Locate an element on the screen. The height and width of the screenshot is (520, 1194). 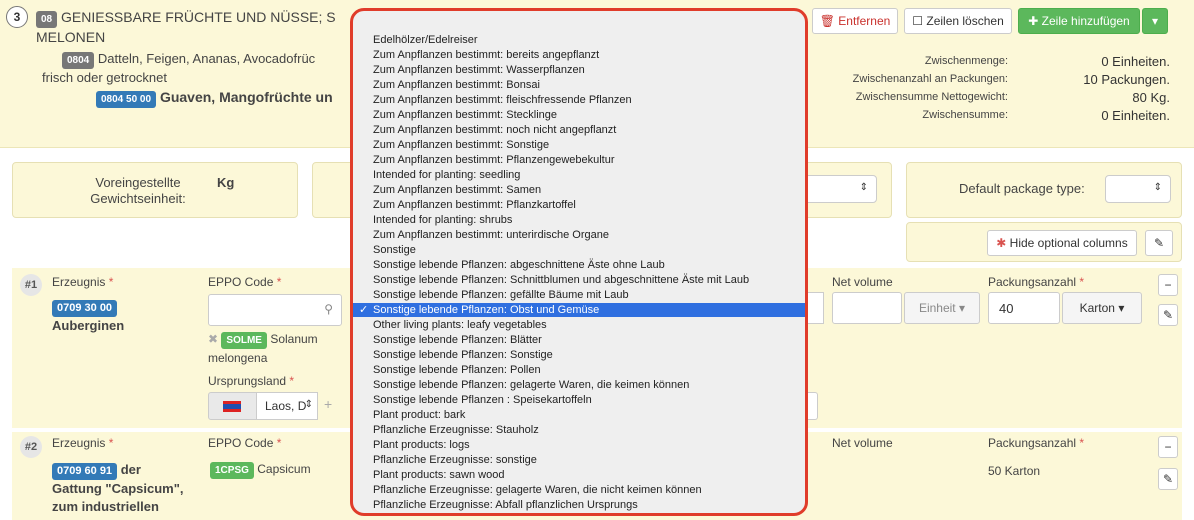
origin-select: Laos, D ⇕ is located at coordinates (287, 406).